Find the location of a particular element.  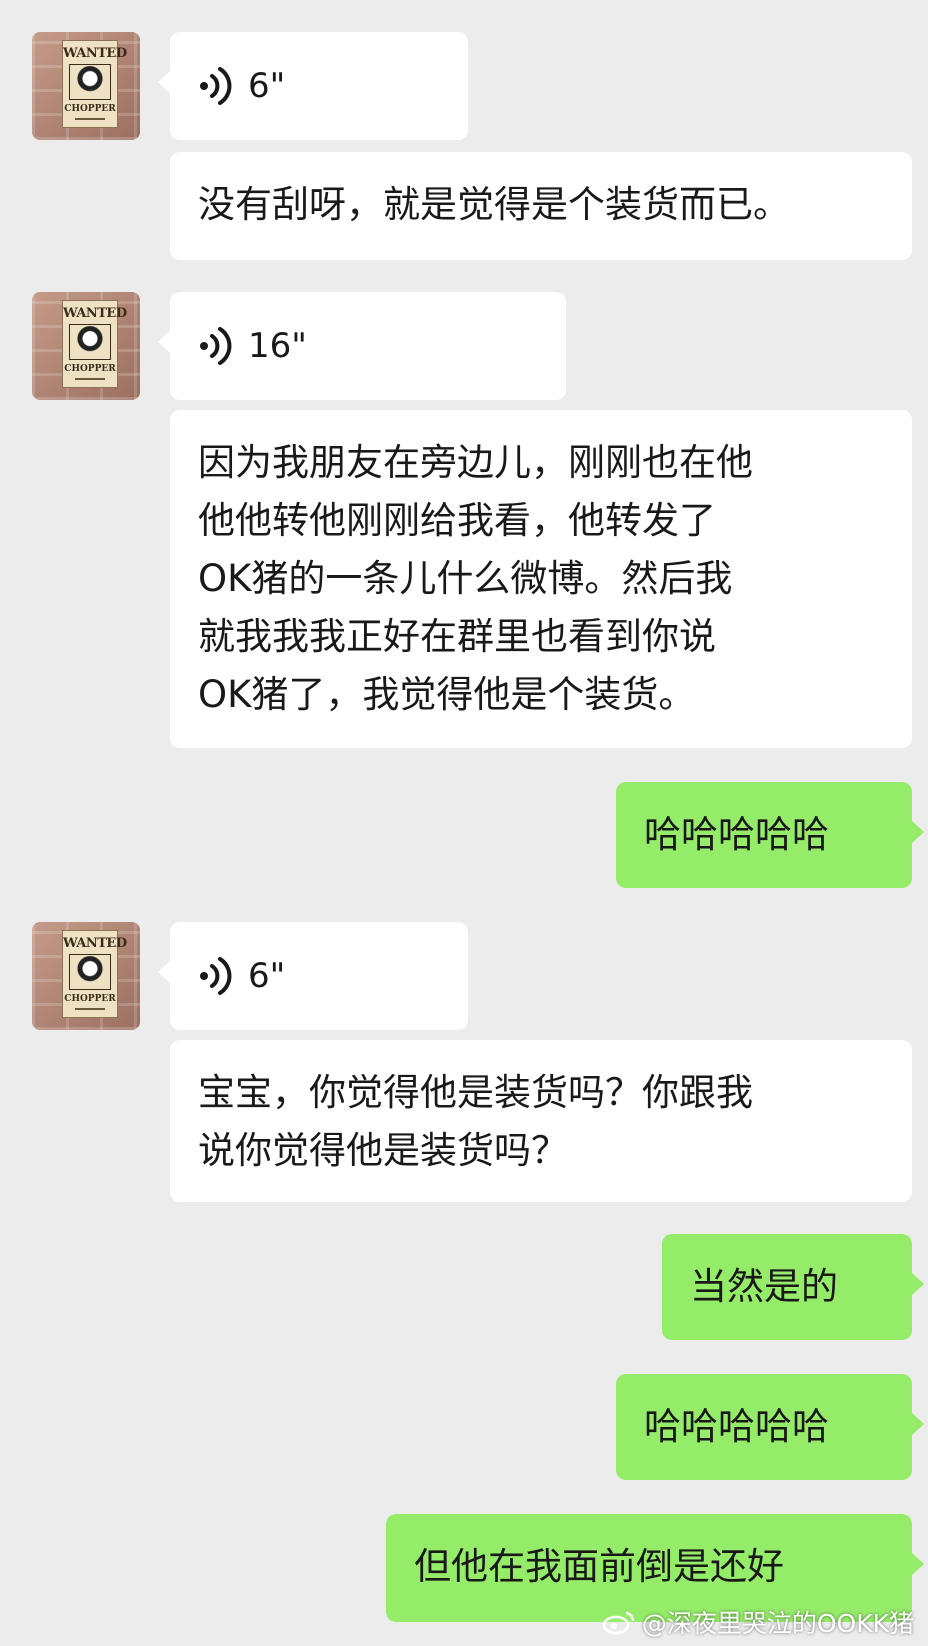

message-bubble: 宝宝，你觉得他是装货吗？你跟我 说你觉得他是装货吗？ is located at coordinates (541, 1121).